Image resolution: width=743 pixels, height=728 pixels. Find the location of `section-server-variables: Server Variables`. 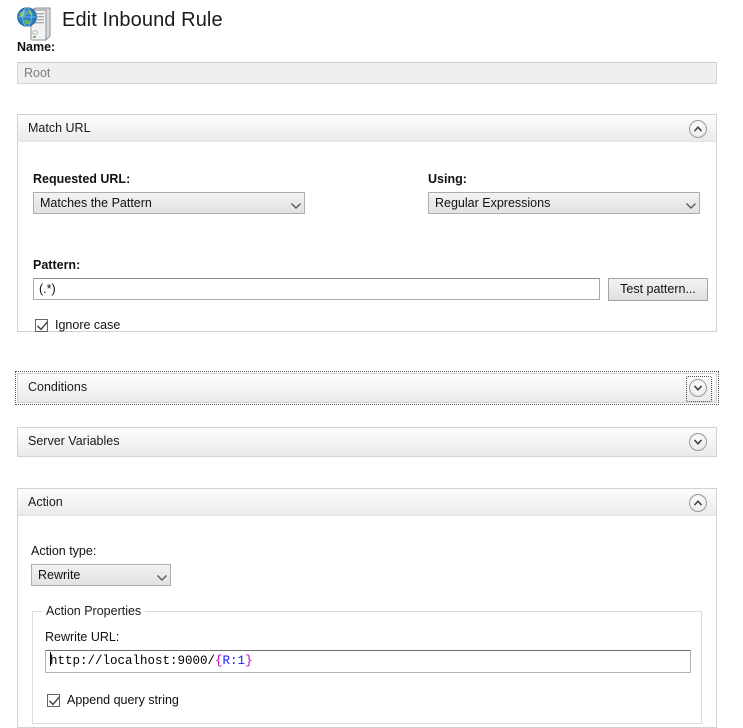

section-server-variables: Server Variables is located at coordinates (367, 442).